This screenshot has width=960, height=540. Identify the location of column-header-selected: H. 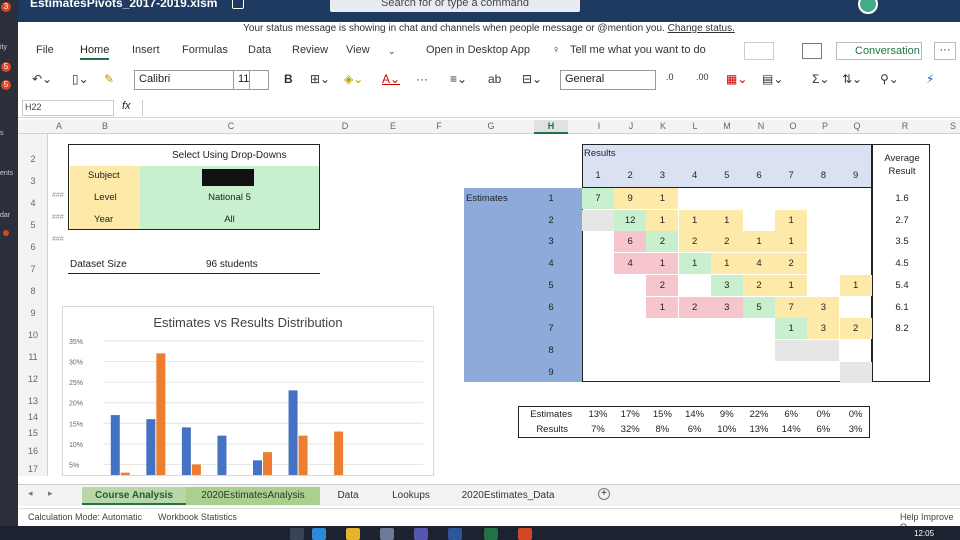
(551, 127).